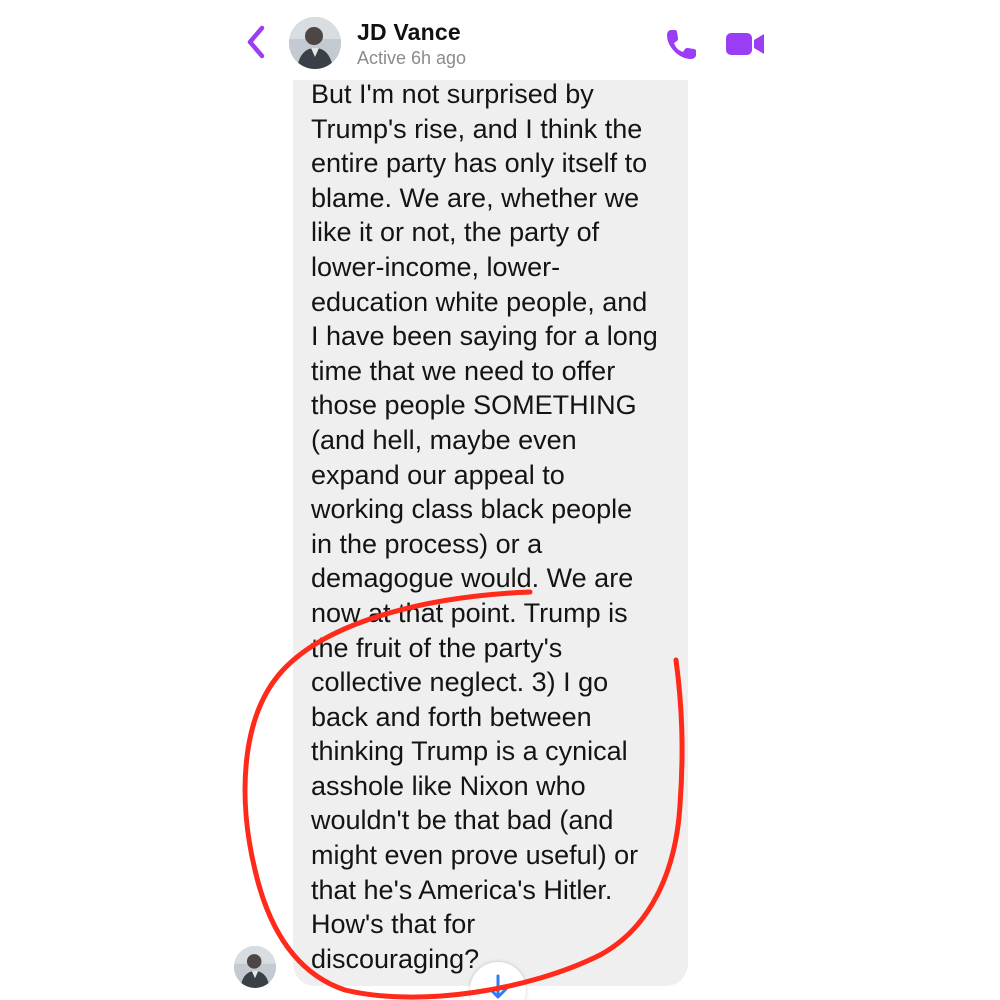  What do you see at coordinates (462, 889) in the screenshot?
I see `message-line: that he's America's Hitler.` at bounding box center [462, 889].